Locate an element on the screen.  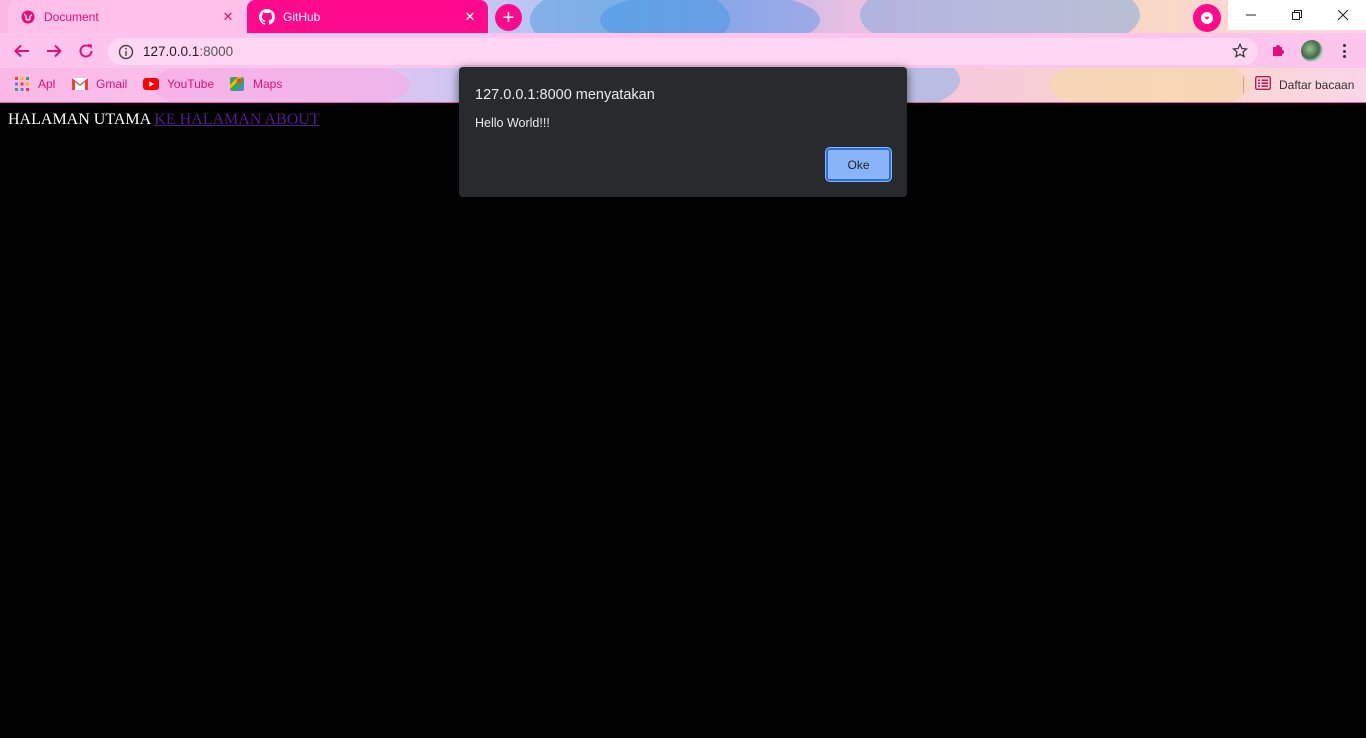
restore-icon is located at coordinates (1297, 15).